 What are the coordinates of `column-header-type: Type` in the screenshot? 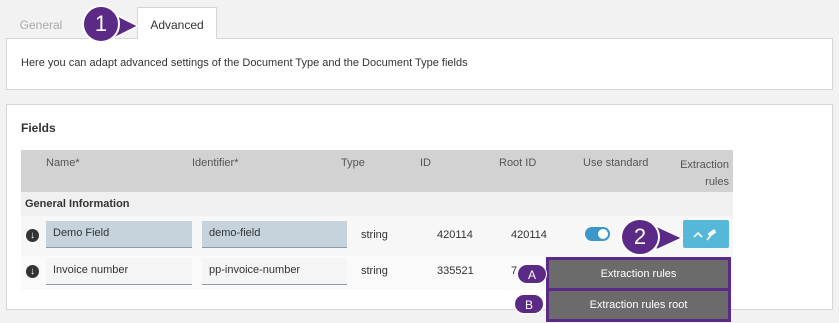 It's located at (353, 163).